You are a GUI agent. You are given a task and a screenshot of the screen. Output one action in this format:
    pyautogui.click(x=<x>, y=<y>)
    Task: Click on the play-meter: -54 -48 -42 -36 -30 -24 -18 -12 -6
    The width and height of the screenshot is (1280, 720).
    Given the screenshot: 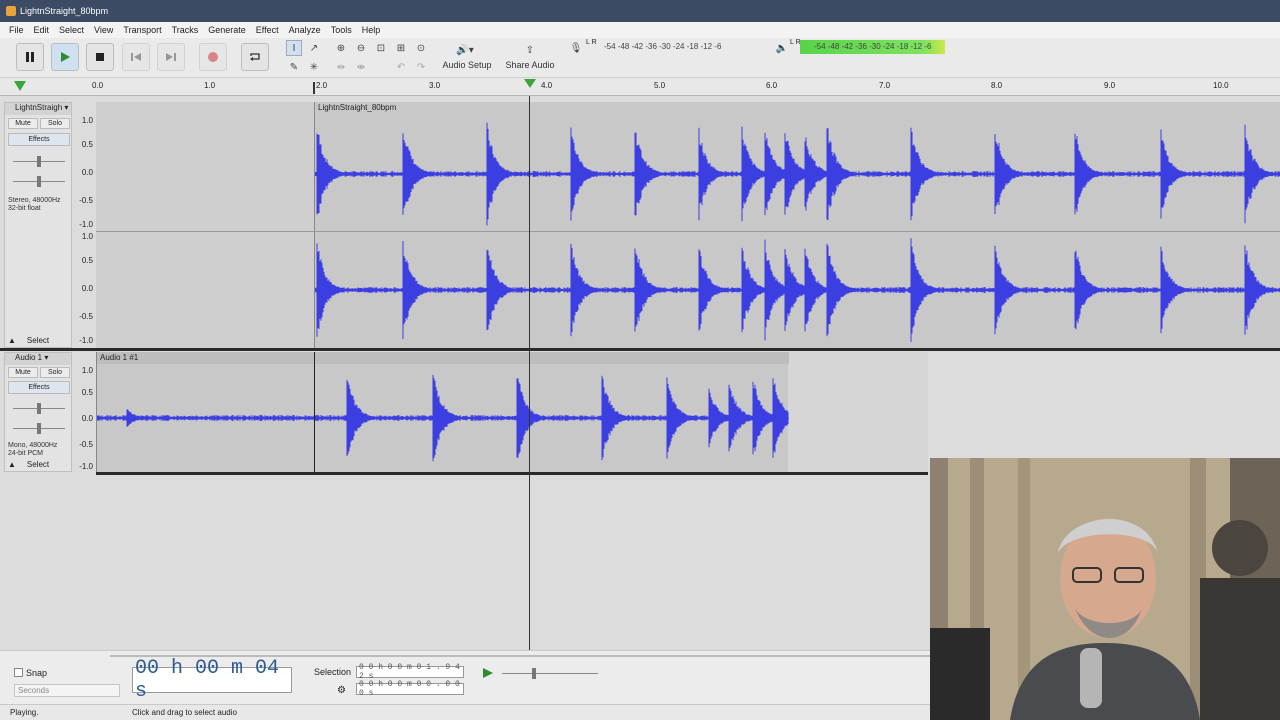 What is the action you would take?
    pyautogui.click(x=885, y=47)
    